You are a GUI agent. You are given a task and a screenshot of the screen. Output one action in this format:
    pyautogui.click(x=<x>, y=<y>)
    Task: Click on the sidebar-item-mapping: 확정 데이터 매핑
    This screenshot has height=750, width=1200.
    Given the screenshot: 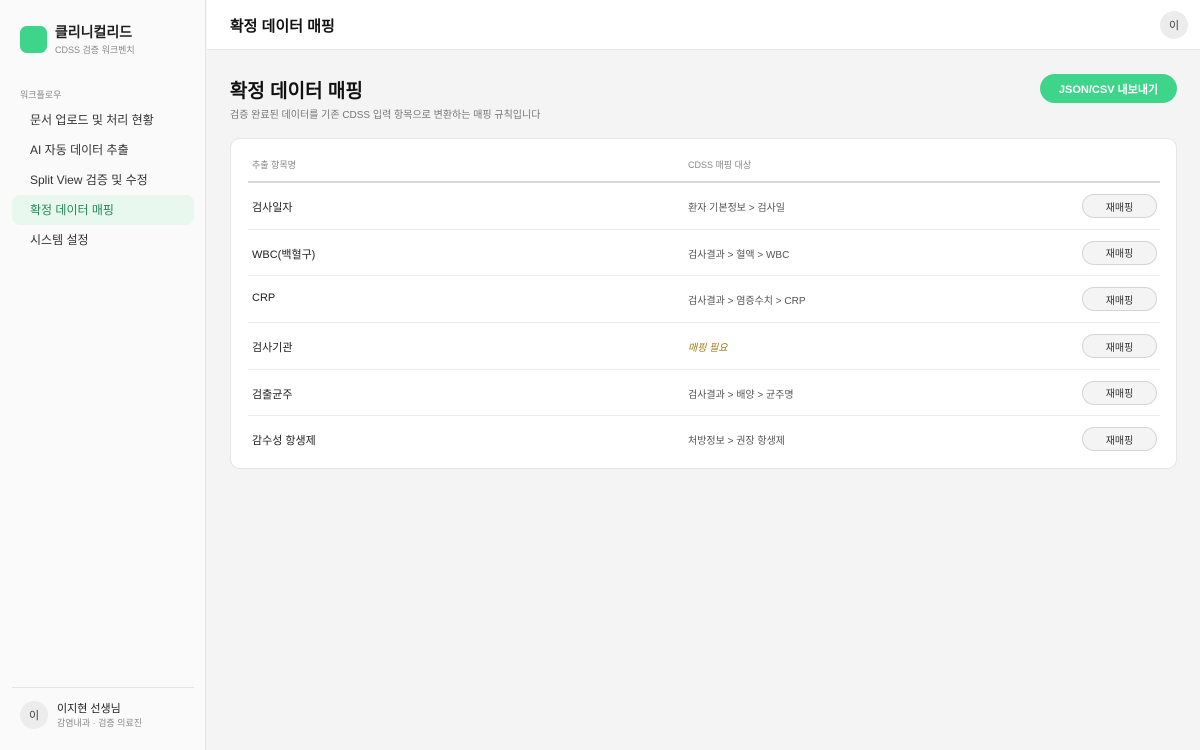 What is the action you would take?
    pyautogui.click(x=103, y=210)
    